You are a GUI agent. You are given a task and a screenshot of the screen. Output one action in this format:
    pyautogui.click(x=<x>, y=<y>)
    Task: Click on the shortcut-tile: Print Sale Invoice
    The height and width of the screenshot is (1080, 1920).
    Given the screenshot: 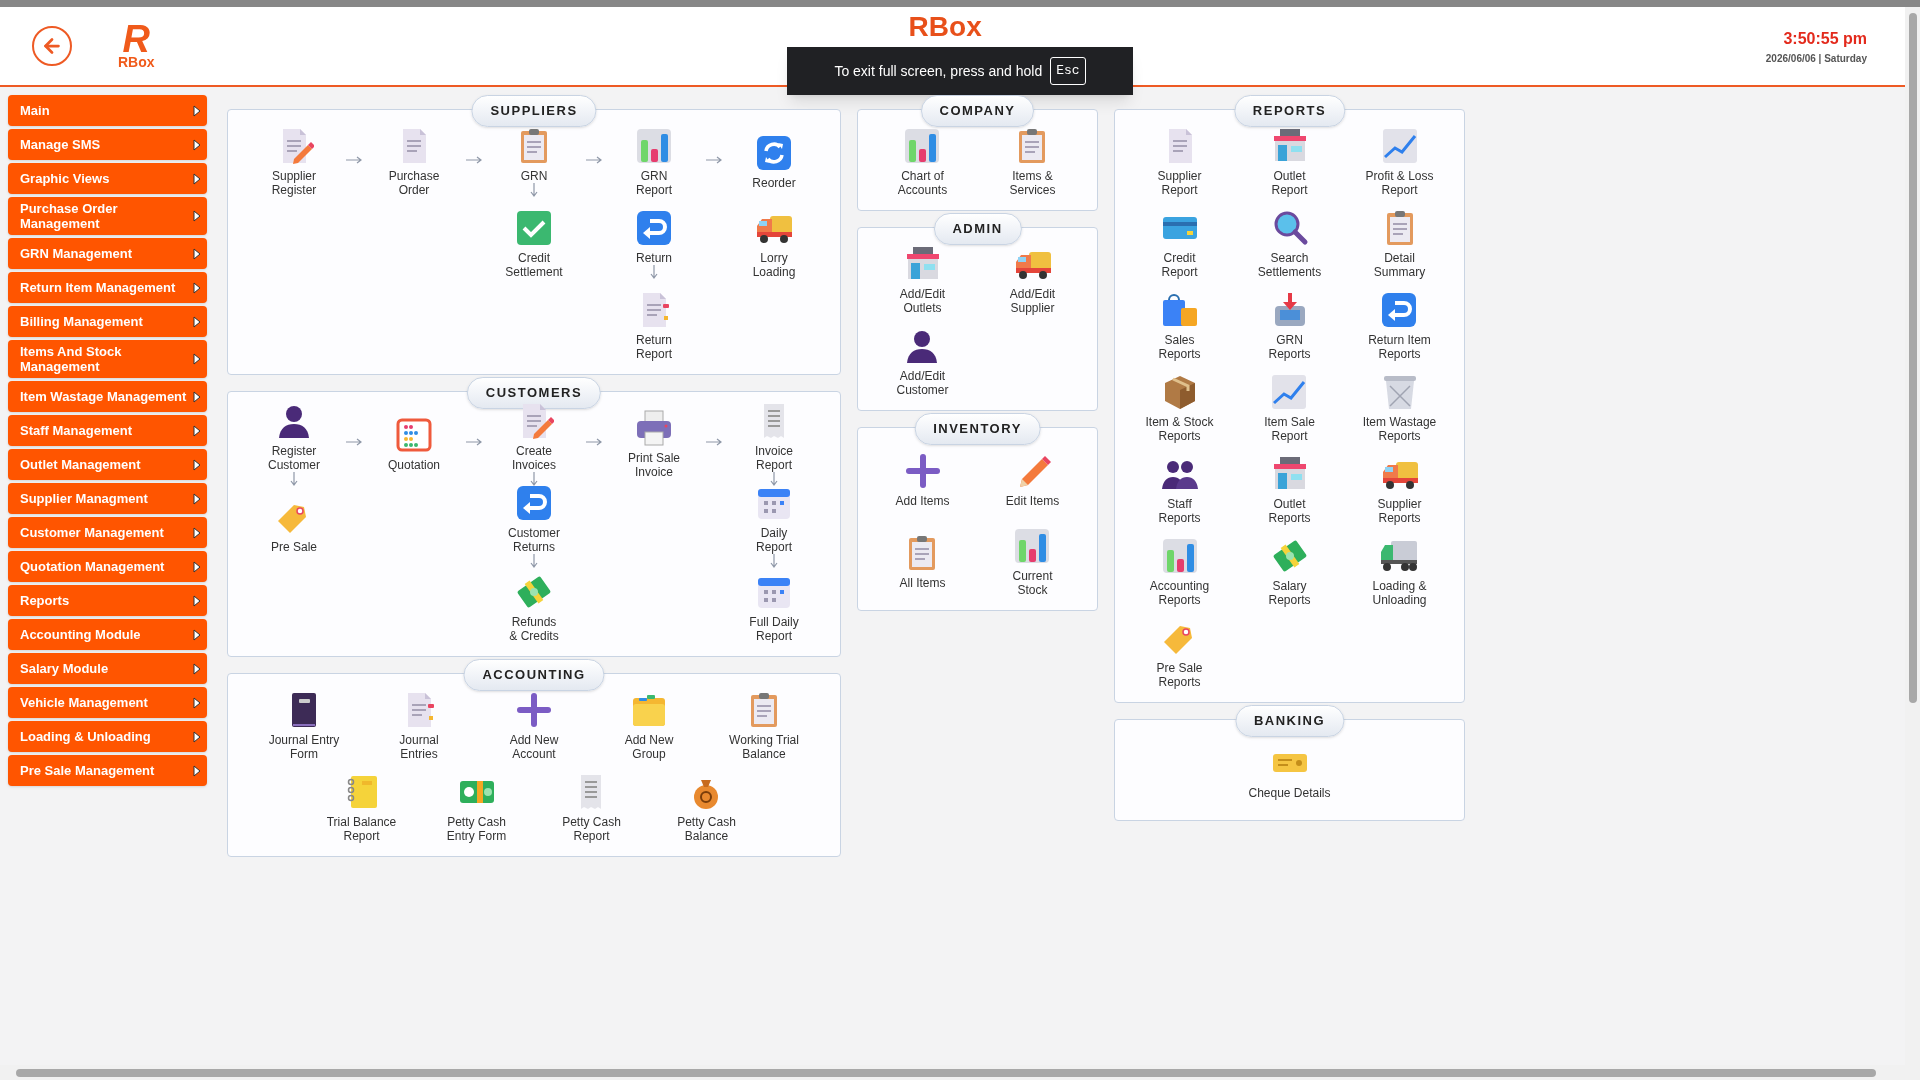 What is the action you would take?
    pyautogui.click(x=654, y=443)
    